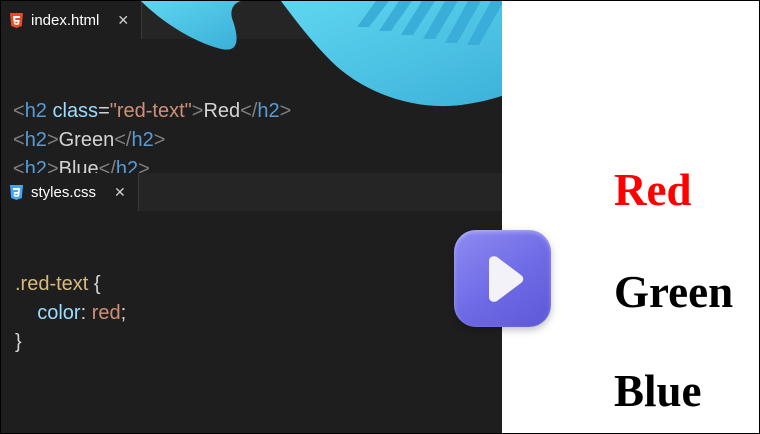 This screenshot has height=434, width=760. Describe the element at coordinates (674, 292) in the screenshot. I see `preview-heading-green: Green` at that location.